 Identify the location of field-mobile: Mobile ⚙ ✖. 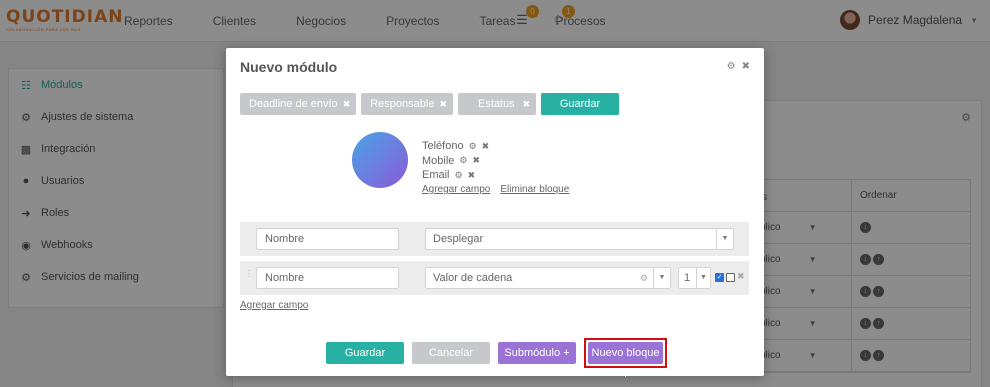
(495, 161).